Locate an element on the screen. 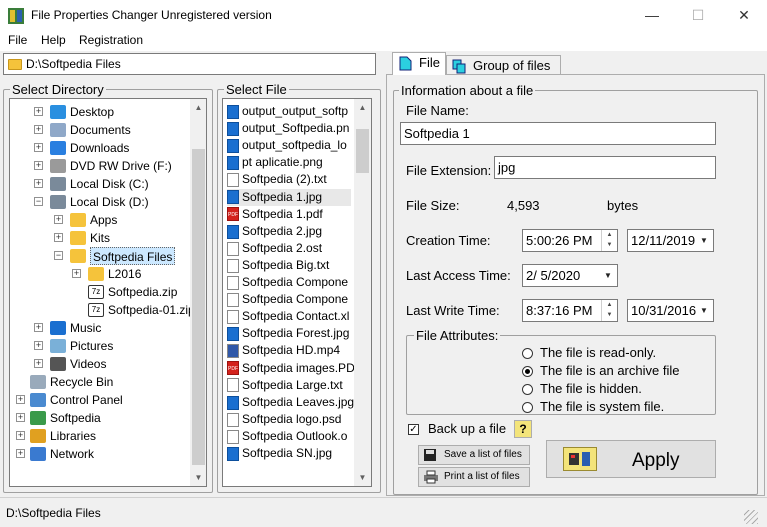 The height and width of the screenshot is (527, 767). tree-item: L2016 is located at coordinates (124, 274).